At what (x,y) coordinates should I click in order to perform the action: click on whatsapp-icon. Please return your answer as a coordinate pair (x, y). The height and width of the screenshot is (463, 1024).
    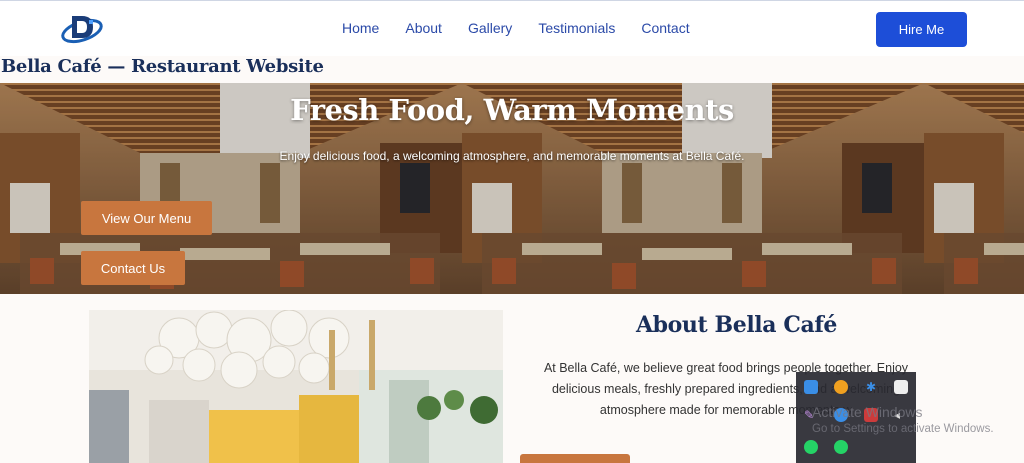
    Looking at the image, I should click on (811, 447).